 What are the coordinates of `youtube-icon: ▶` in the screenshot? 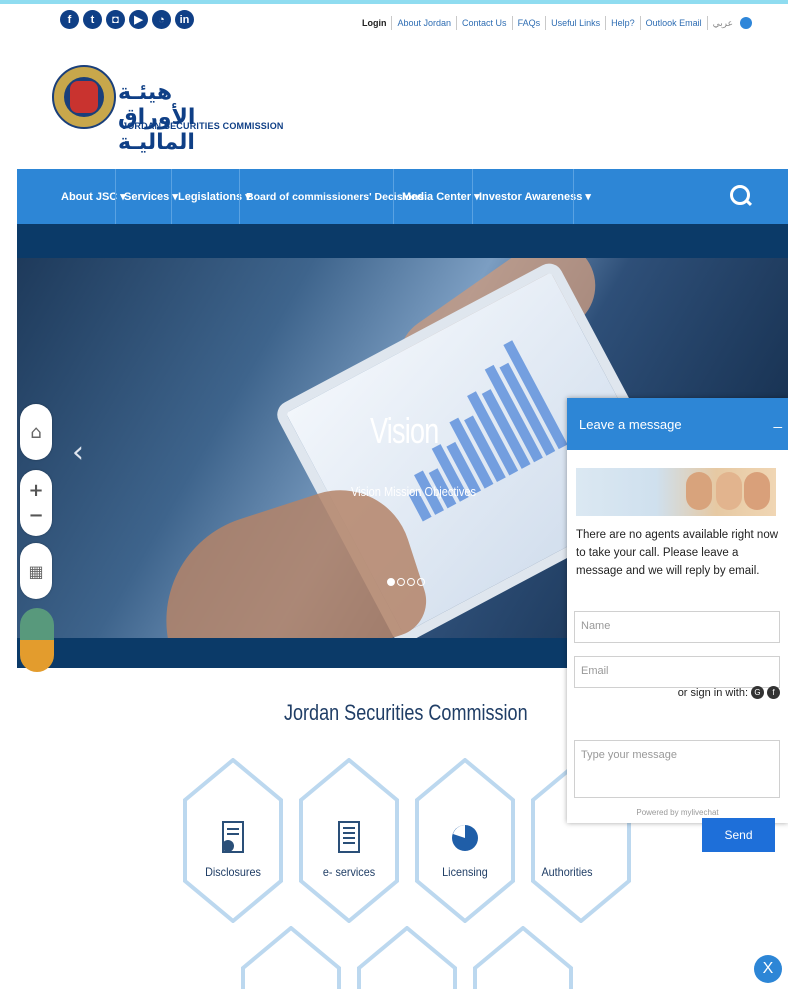 It's located at (138, 19).